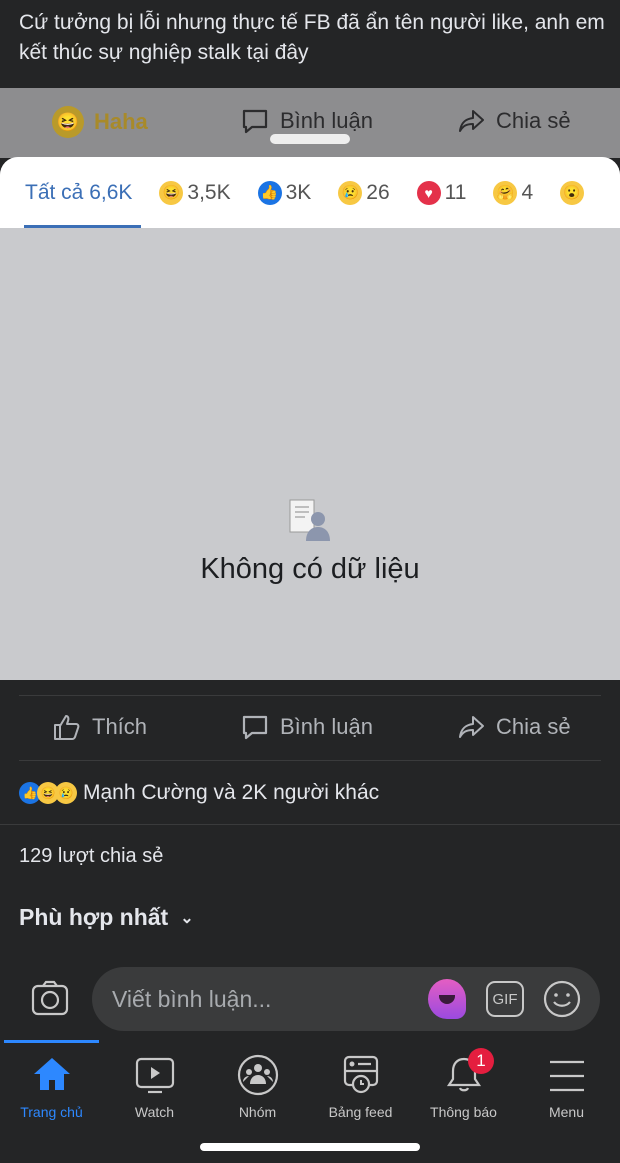 This screenshot has width=620, height=1163. I want to click on nav-home: Trang chủ, so click(51, 1087).